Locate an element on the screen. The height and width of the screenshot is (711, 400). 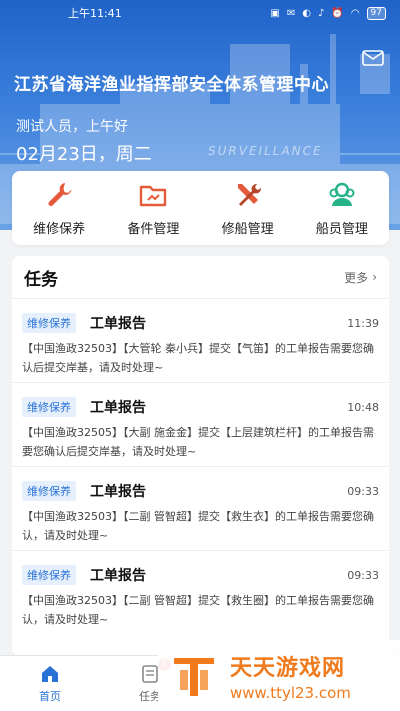
toggle-icon: ◐ is located at coordinates (306, 13).